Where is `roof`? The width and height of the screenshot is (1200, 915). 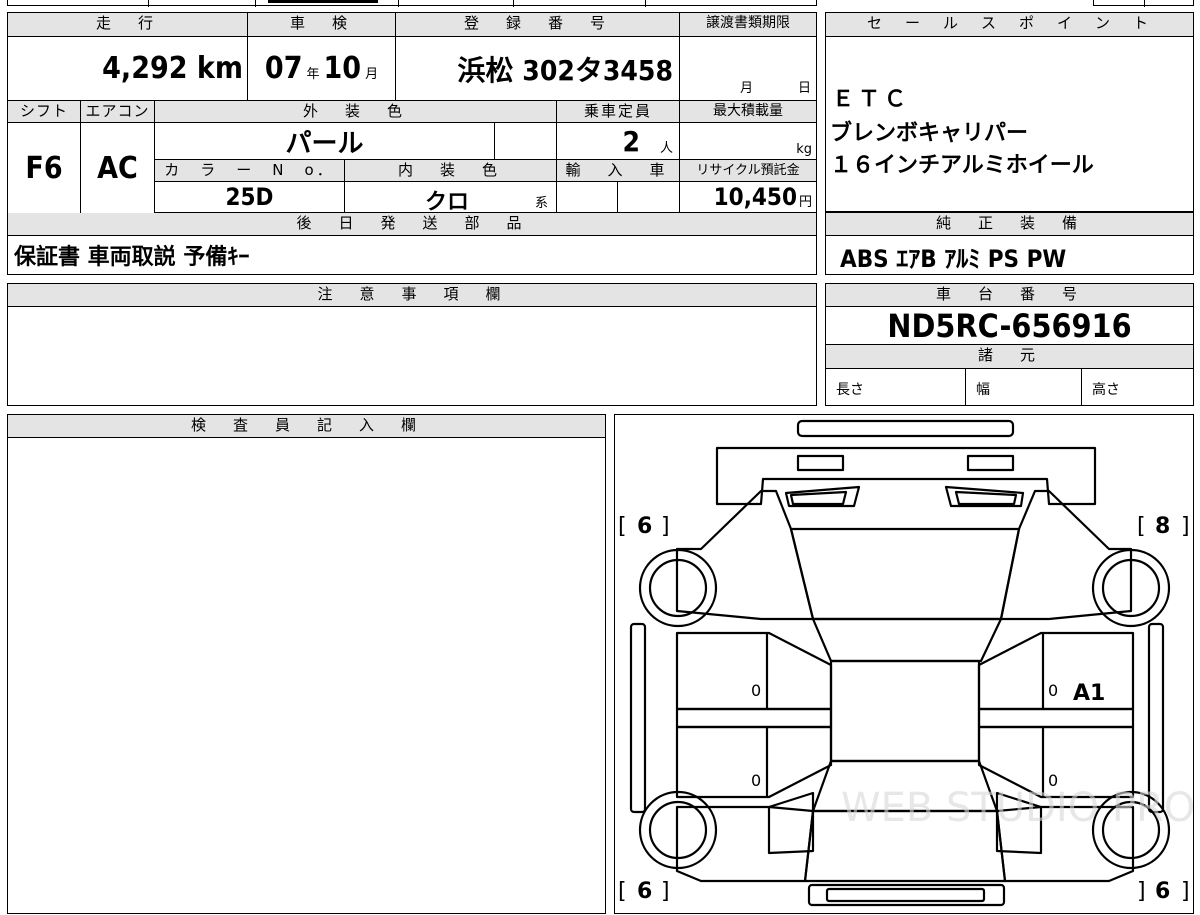 roof is located at coordinates (905, 711).